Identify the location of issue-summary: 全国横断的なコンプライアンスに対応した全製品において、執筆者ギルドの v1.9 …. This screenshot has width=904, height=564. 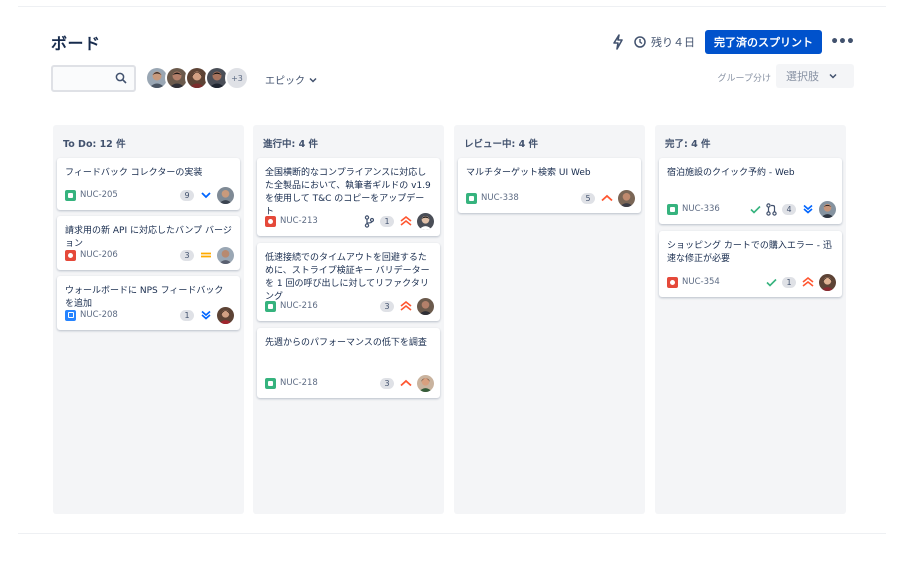
(348, 192).